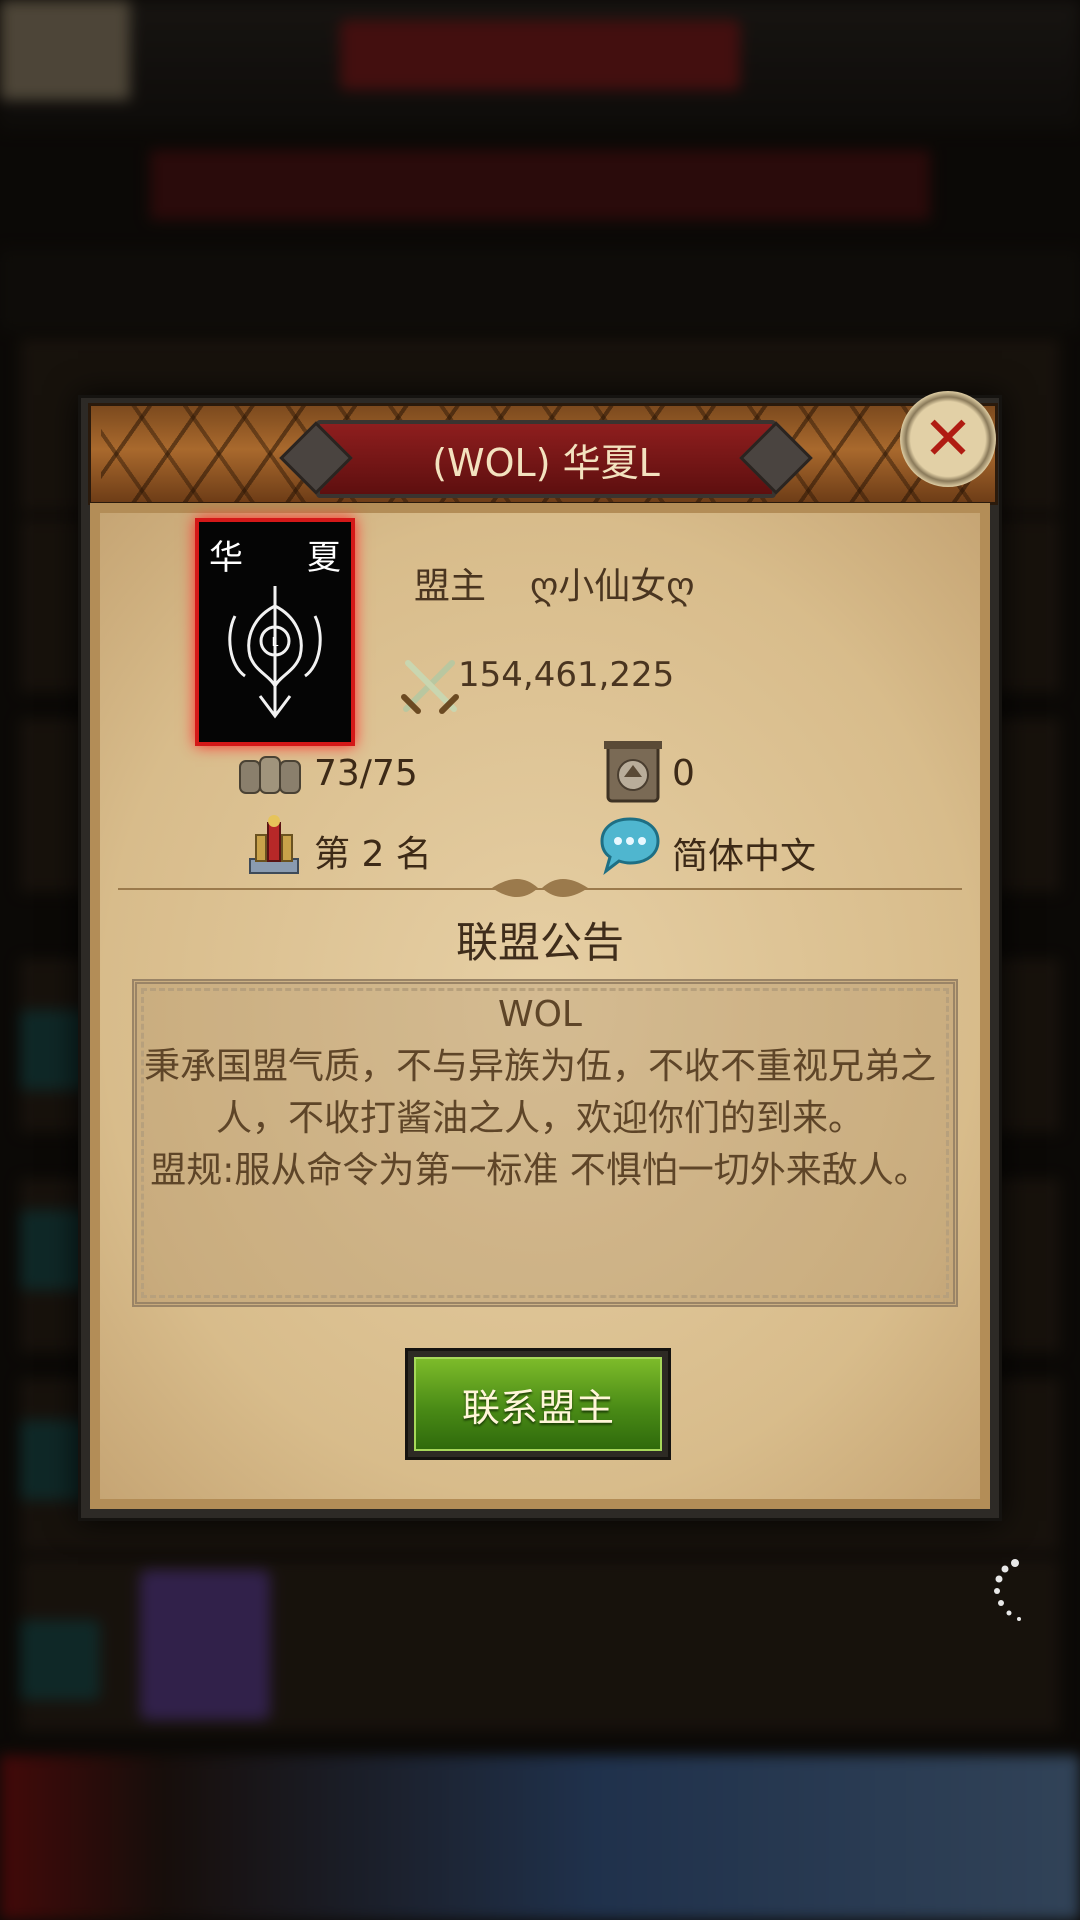  What do you see at coordinates (546, 462) in the screenshot?
I see `dialog-title: (WOL) 华夏L` at bounding box center [546, 462].